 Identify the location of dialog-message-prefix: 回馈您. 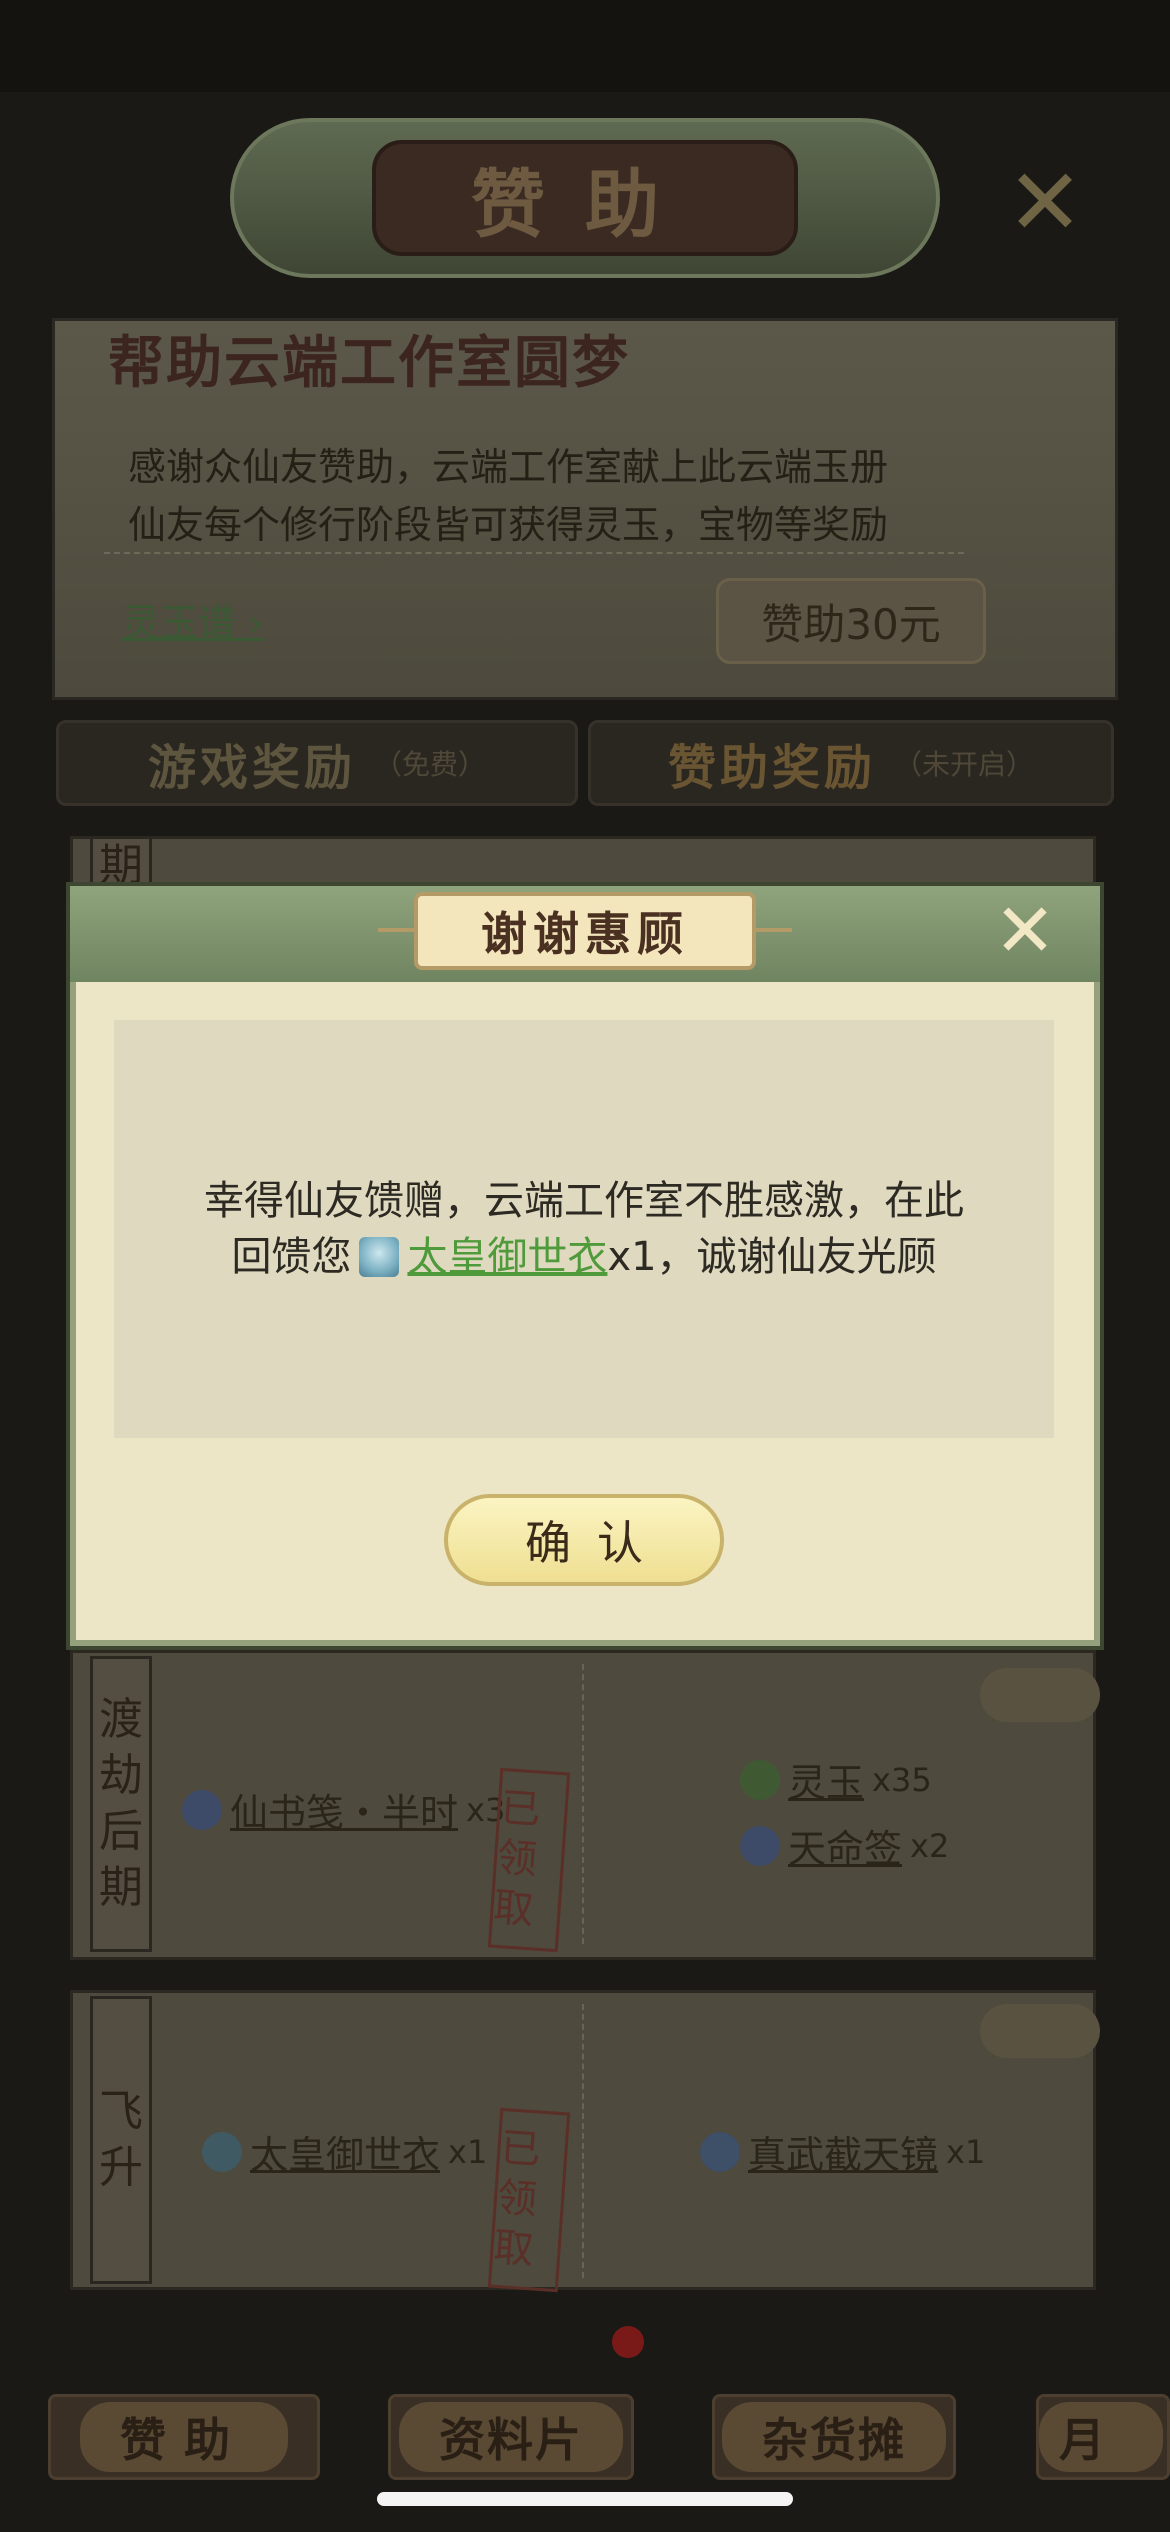
(291, 1257).